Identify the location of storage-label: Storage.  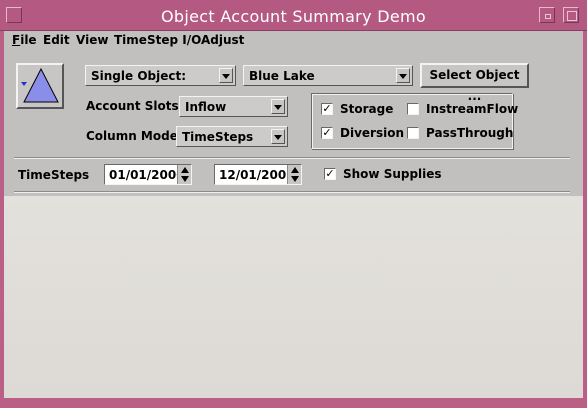
(367, 109).